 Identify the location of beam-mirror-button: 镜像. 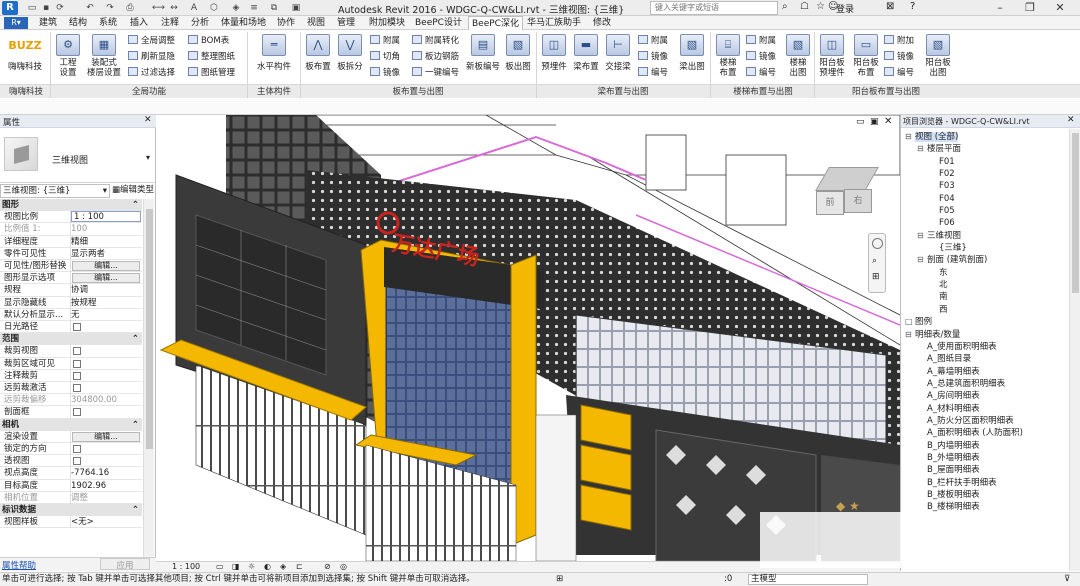
(653, 57).